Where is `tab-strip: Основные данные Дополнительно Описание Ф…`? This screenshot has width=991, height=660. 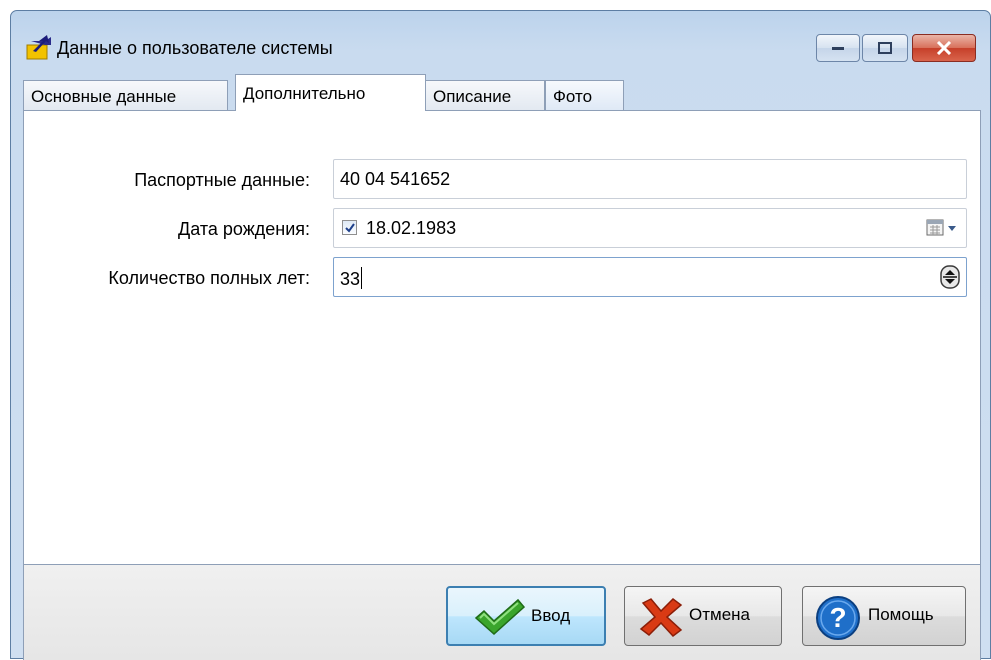
tab-strip: Основные данные Дополнительно Описание Ф… is located at coordinates (503, 92).